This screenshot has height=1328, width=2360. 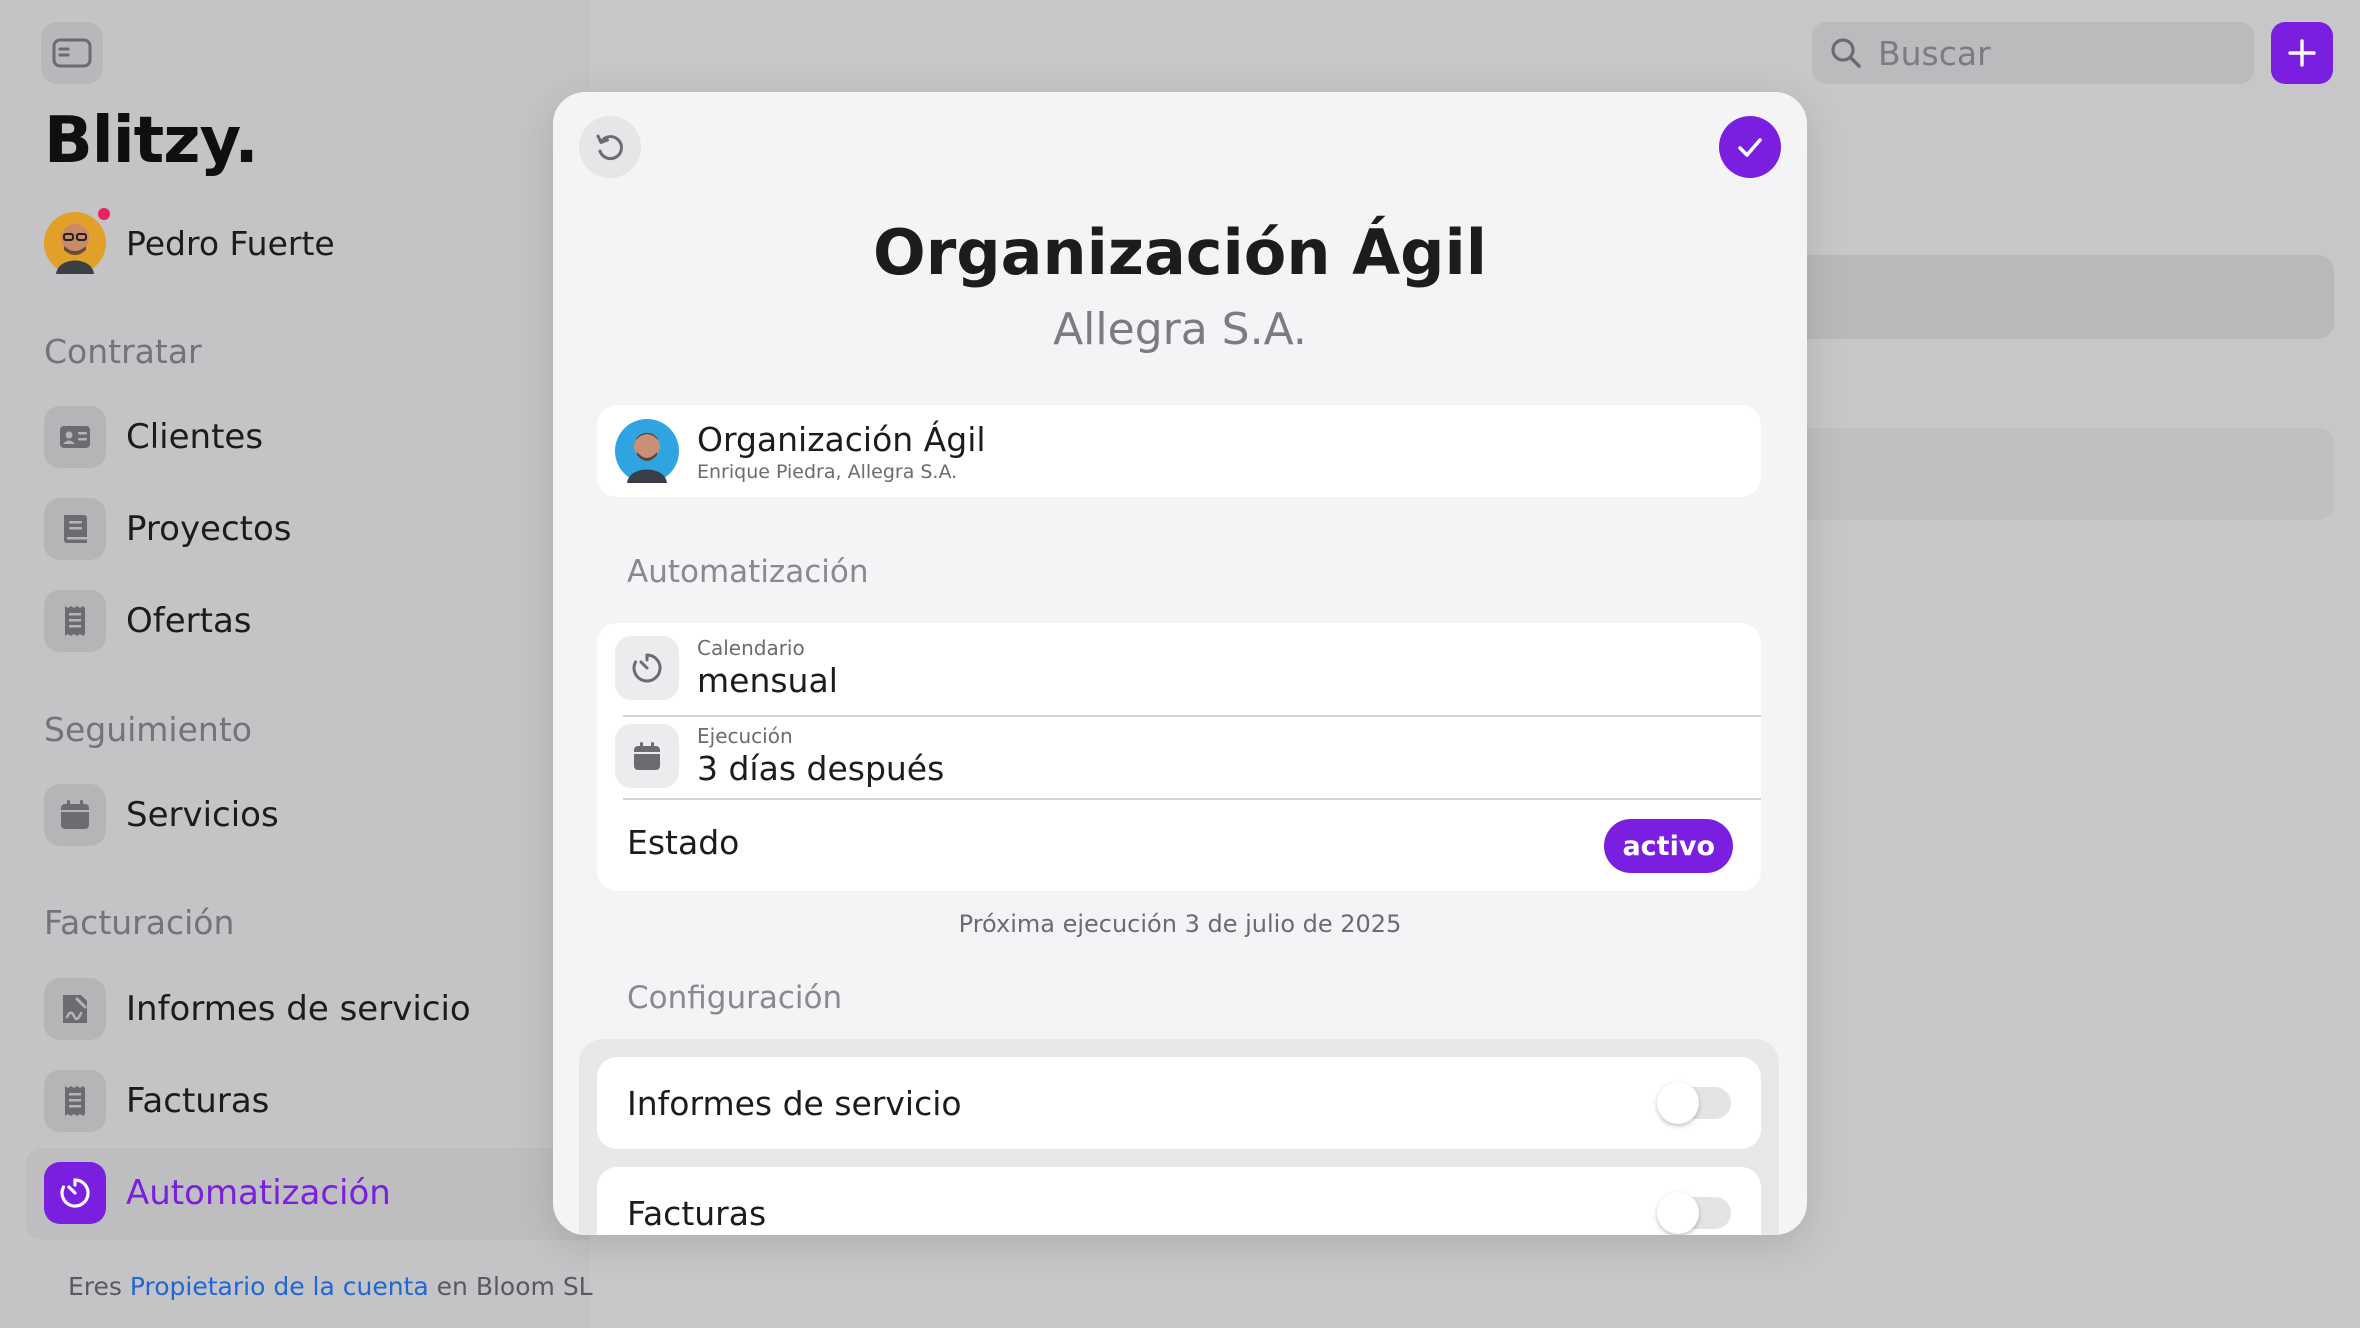 I want to click on schedule-caption: Calendario, so click(x=751, y=648).